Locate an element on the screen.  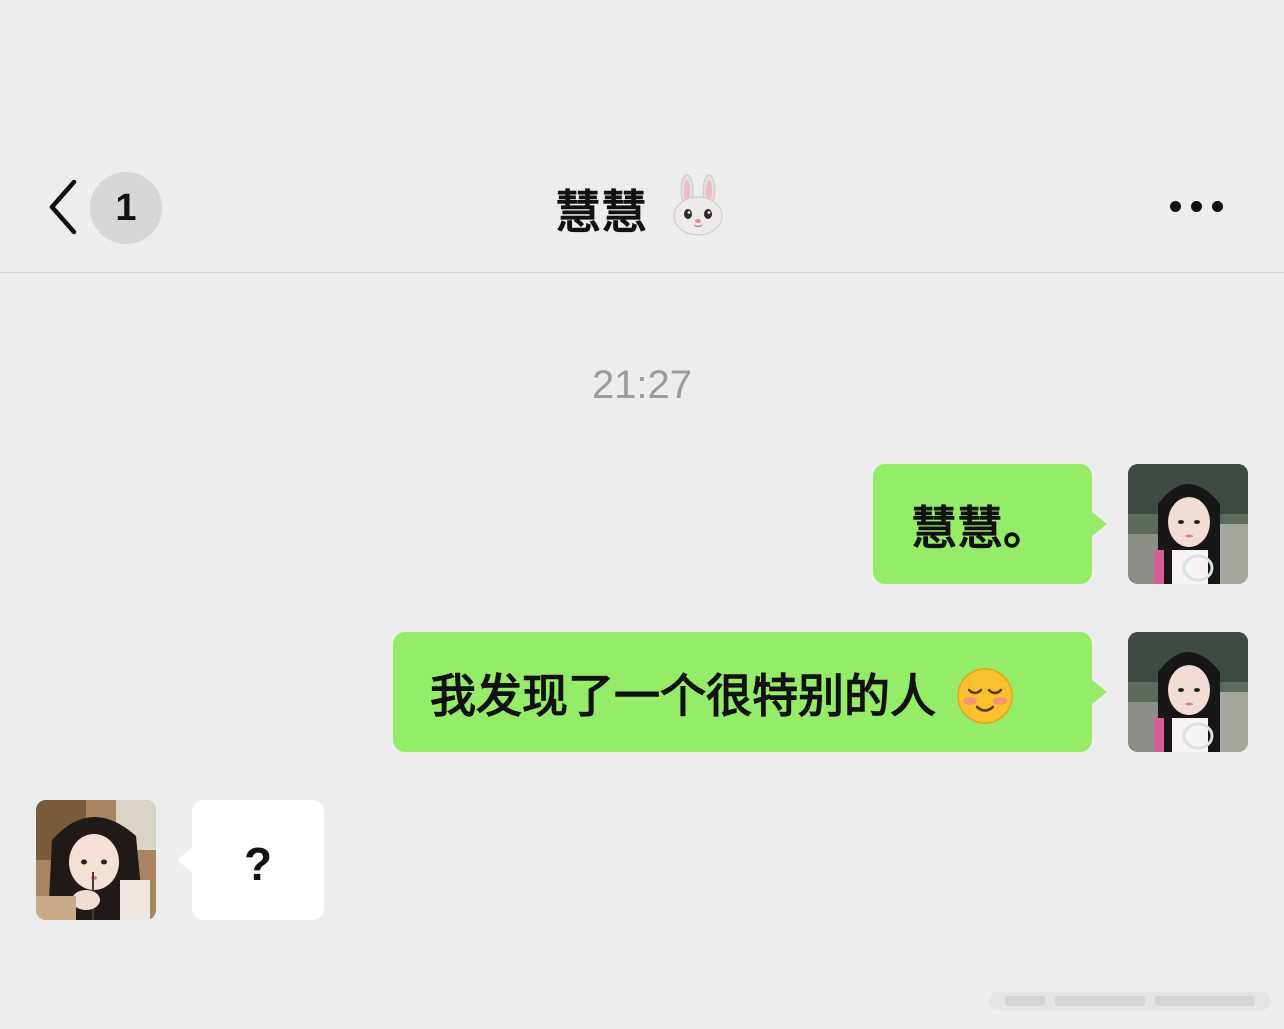
chat-title: 慧慧 is located at coordinates (642, 207).